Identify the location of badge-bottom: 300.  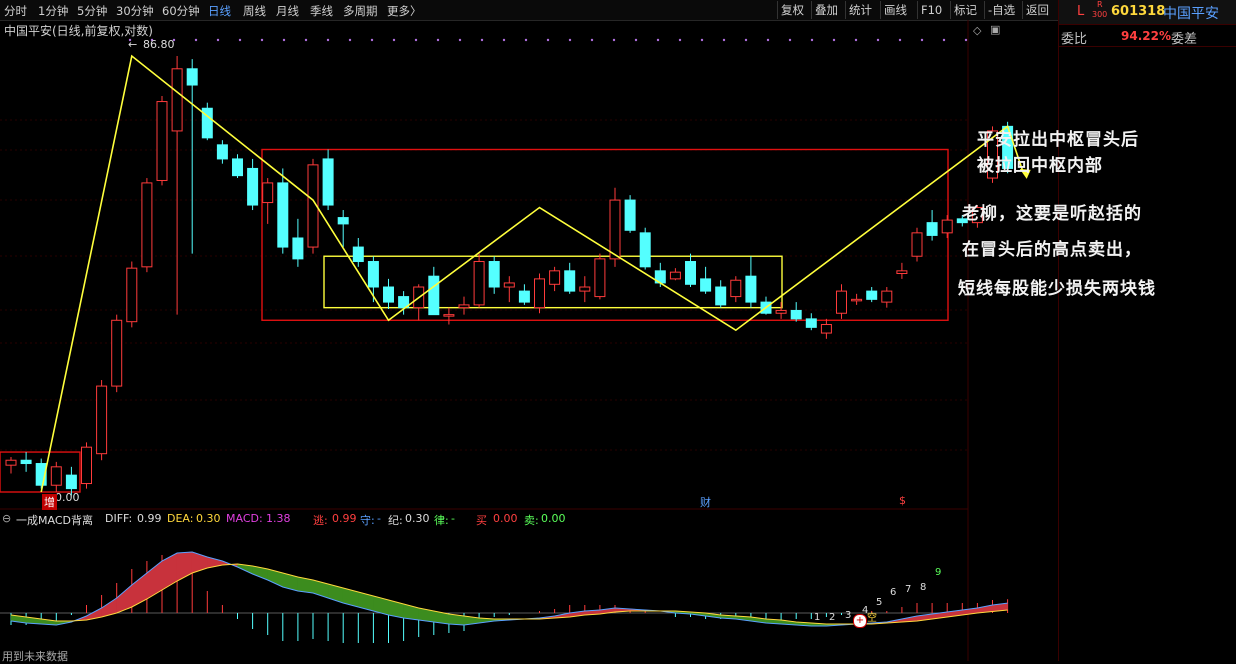
(1100, 14).